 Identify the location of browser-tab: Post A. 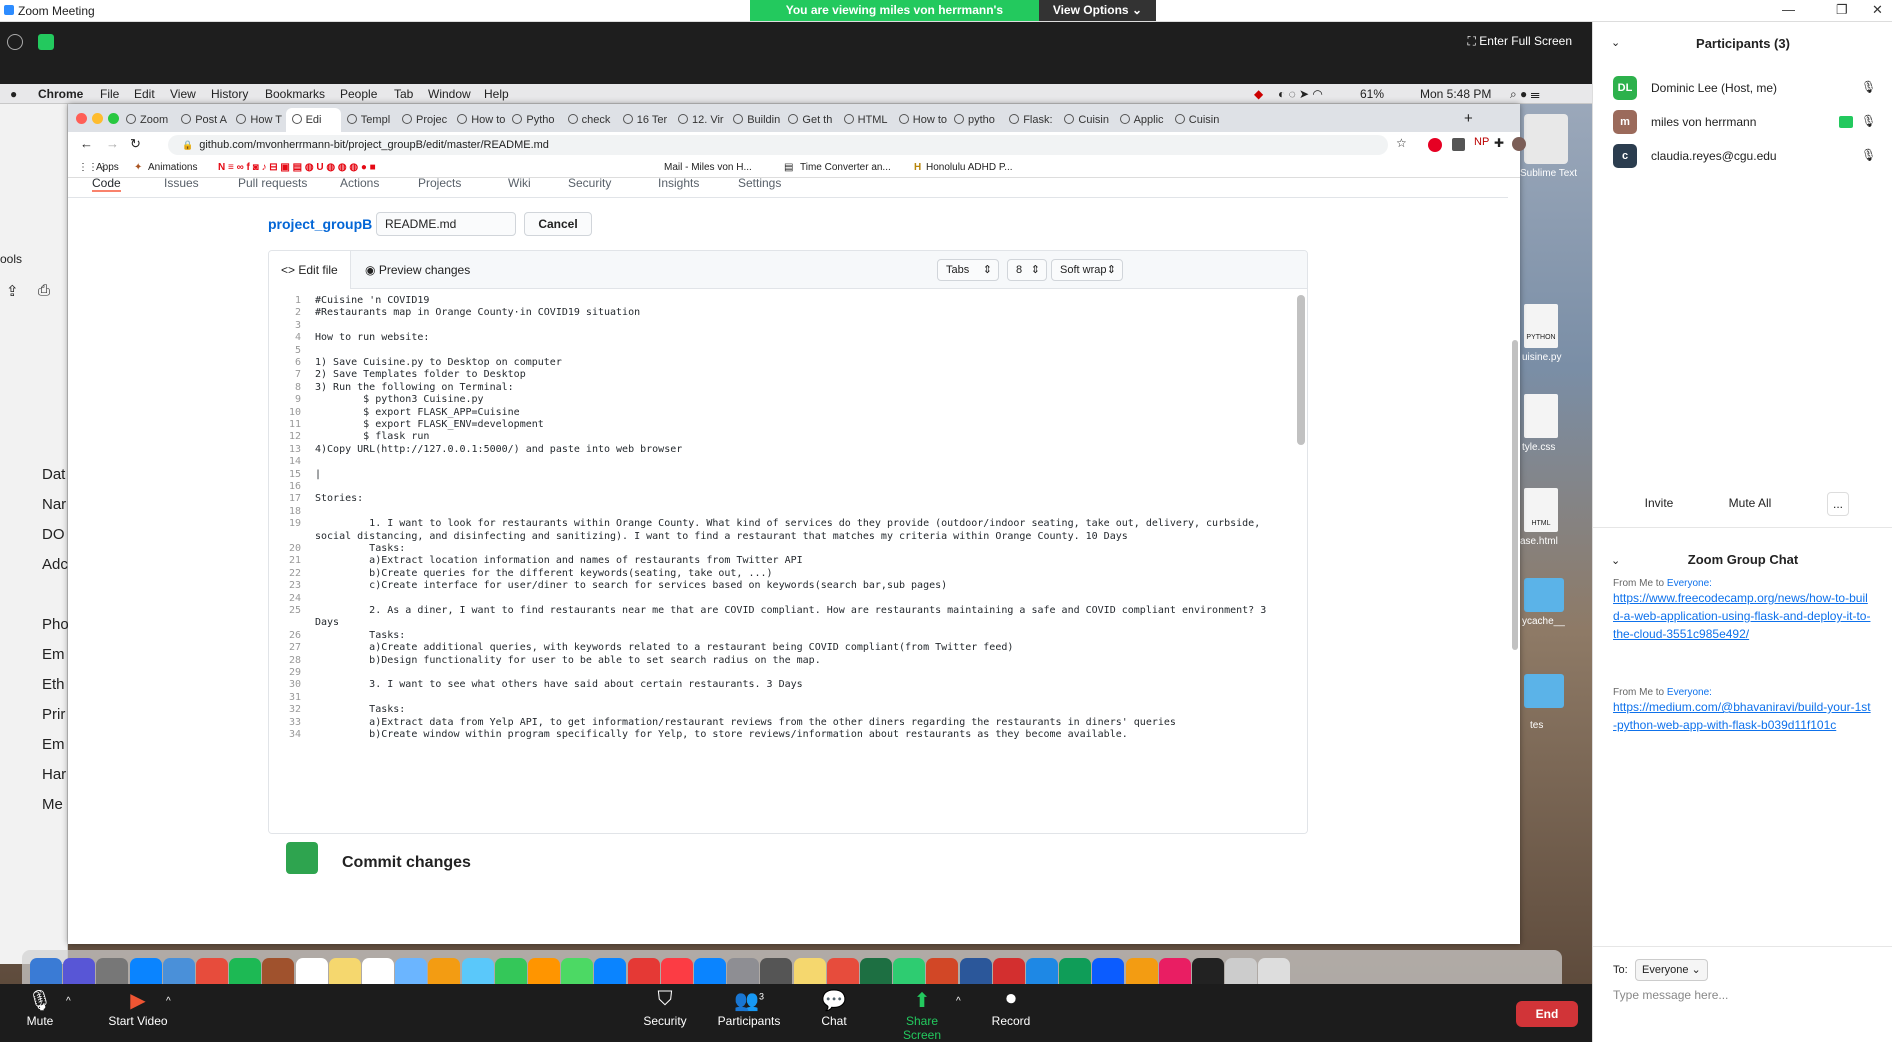
(202, 120).